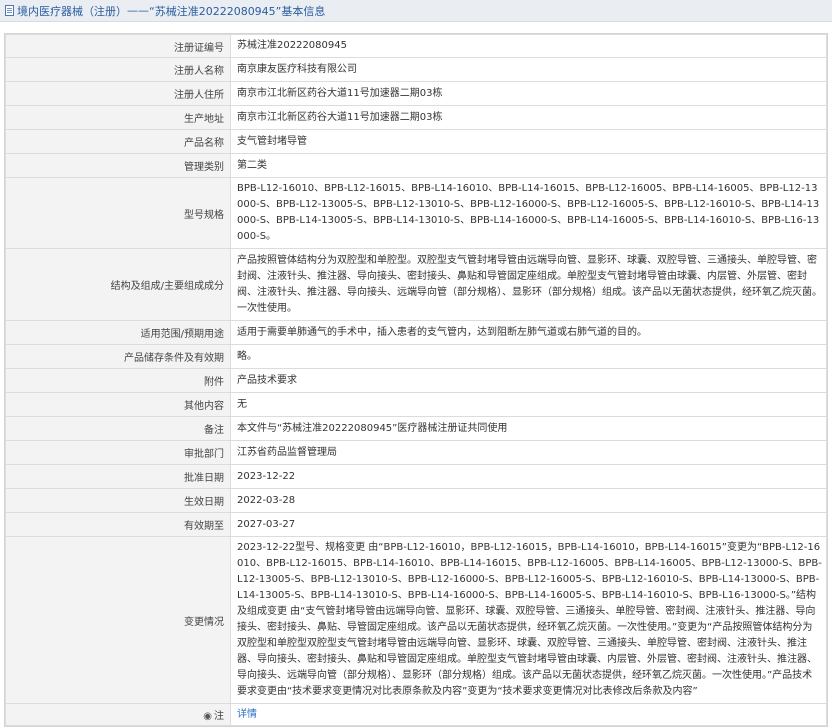 The image size is (832, 727). I want to click on field-label: 生产地址, so click(118, 117).